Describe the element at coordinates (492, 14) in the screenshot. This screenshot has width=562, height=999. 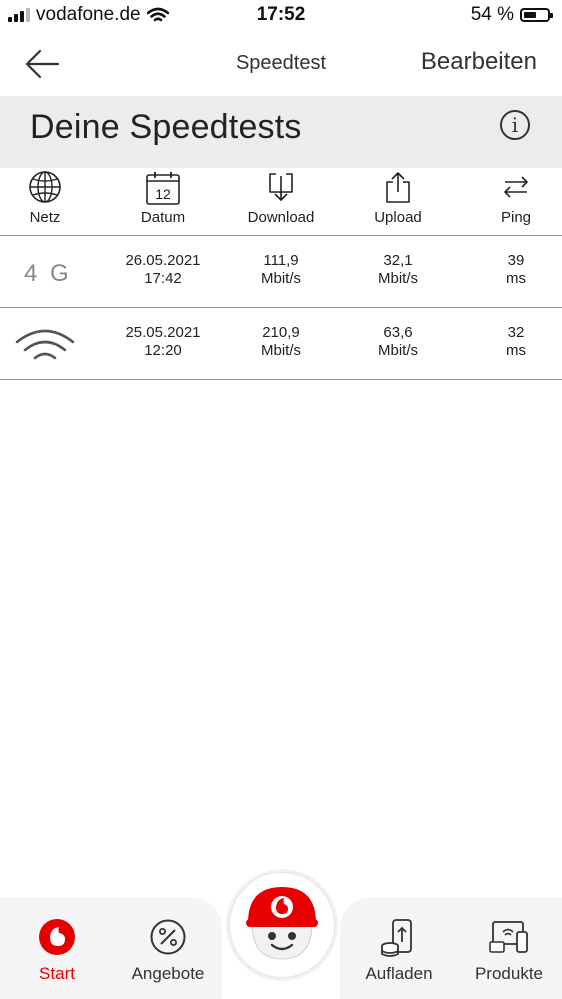
I see `battery-percent: 54 %` at that location.